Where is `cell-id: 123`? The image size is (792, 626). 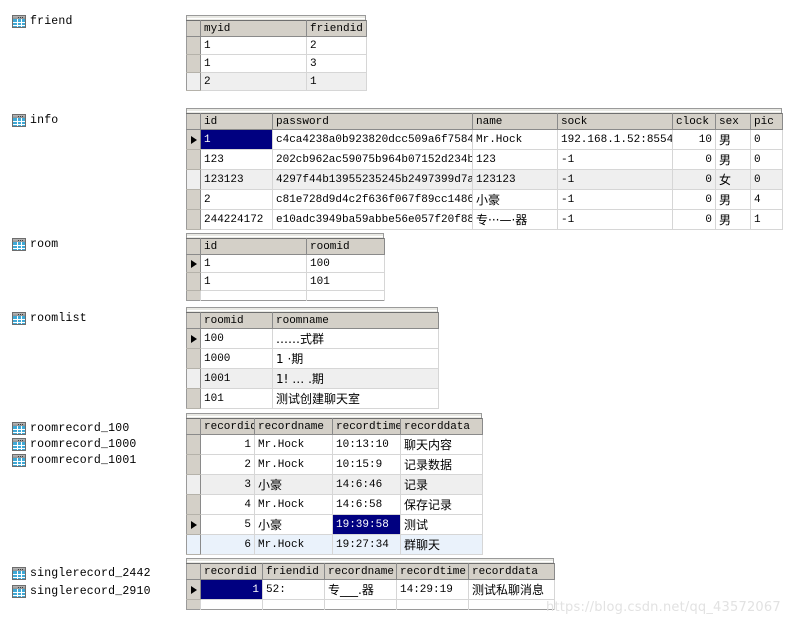
cell-id: 123 is located at coordinates (236, 159).